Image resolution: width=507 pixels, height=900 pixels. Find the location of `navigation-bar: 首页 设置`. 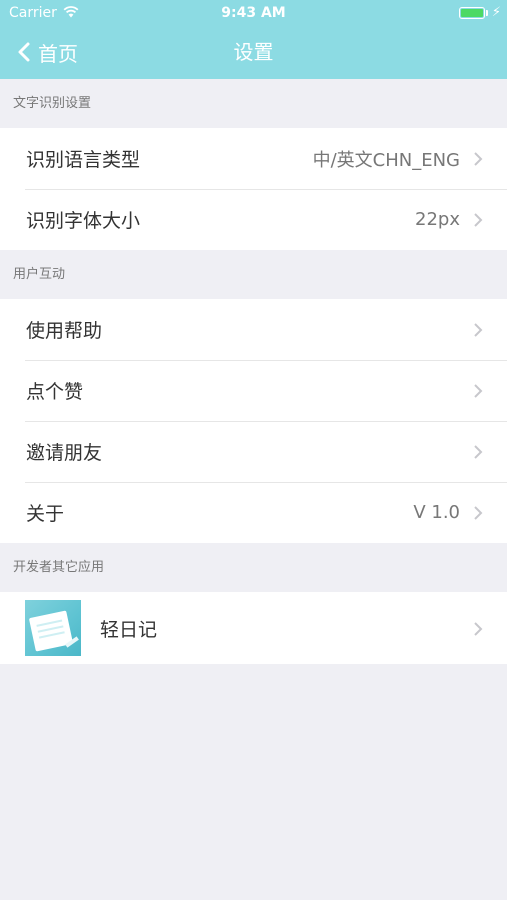

navigation-bar: 首页 设置 is located at coordinates (253, 53).